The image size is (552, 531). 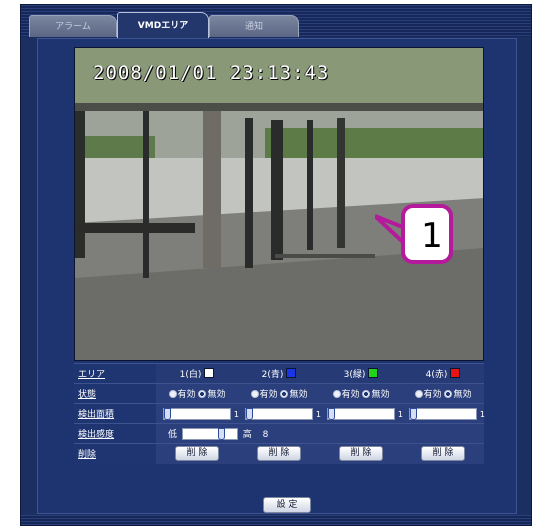 I want to click on area-4-enabled-radio, so click(x=418, y=394).